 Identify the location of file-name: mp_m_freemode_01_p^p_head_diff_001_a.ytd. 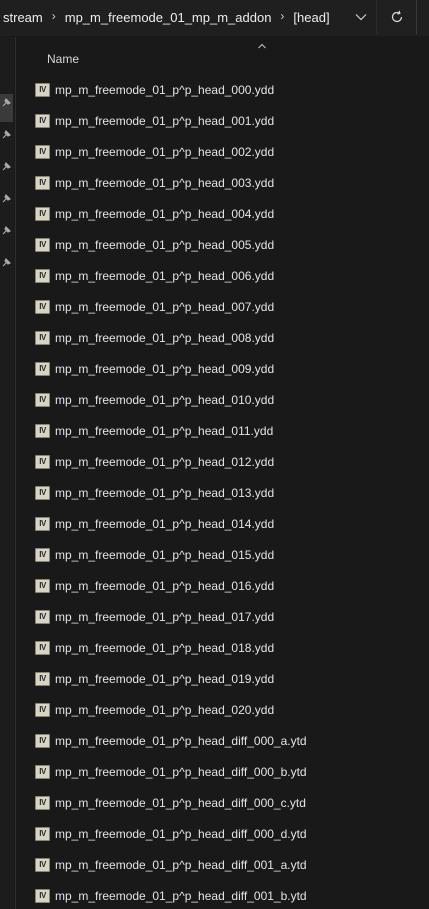
(181, 865).